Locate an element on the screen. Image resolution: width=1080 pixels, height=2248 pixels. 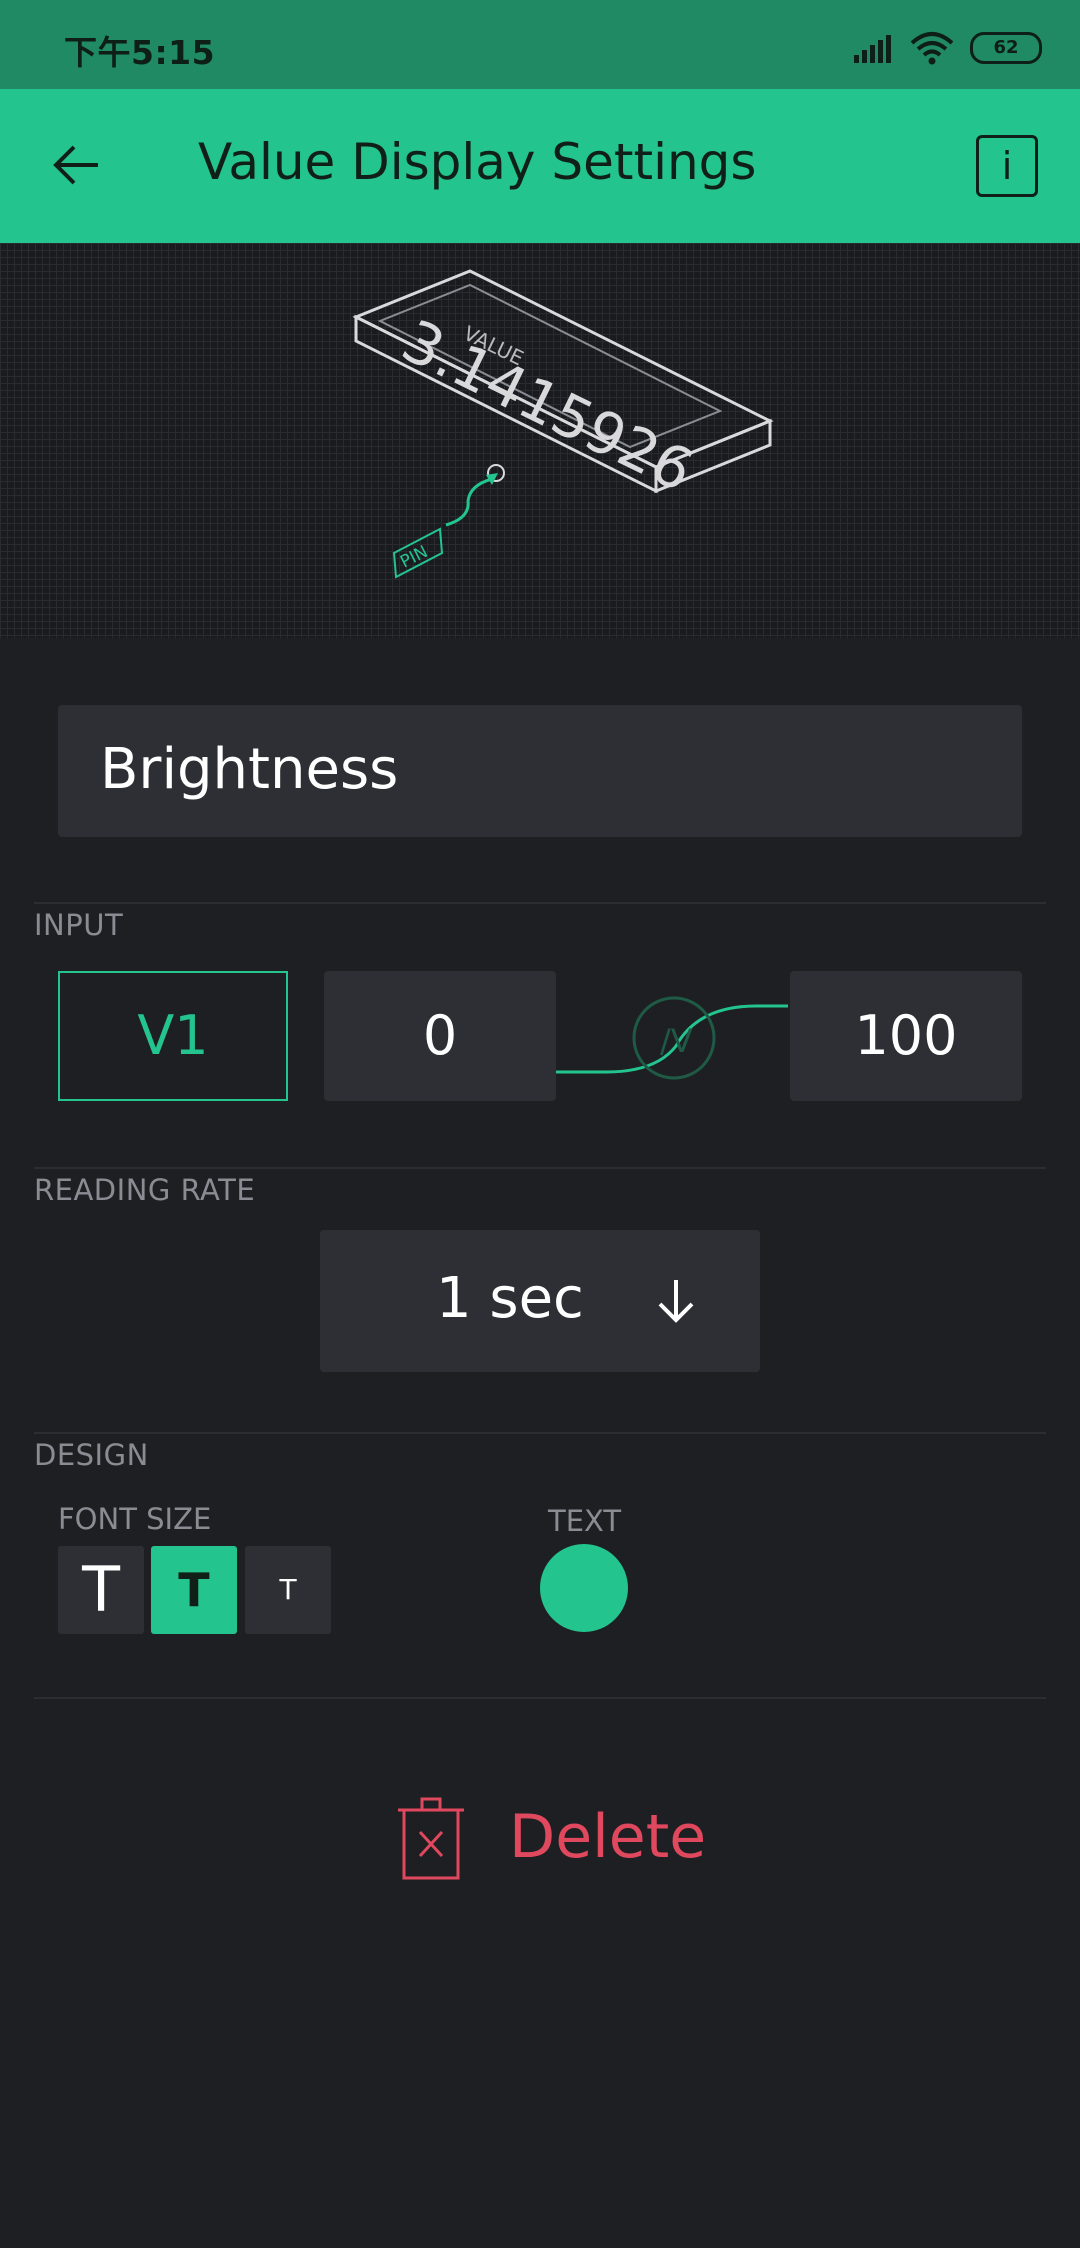
status-icons: 62 is located at coordinates (947, 48).